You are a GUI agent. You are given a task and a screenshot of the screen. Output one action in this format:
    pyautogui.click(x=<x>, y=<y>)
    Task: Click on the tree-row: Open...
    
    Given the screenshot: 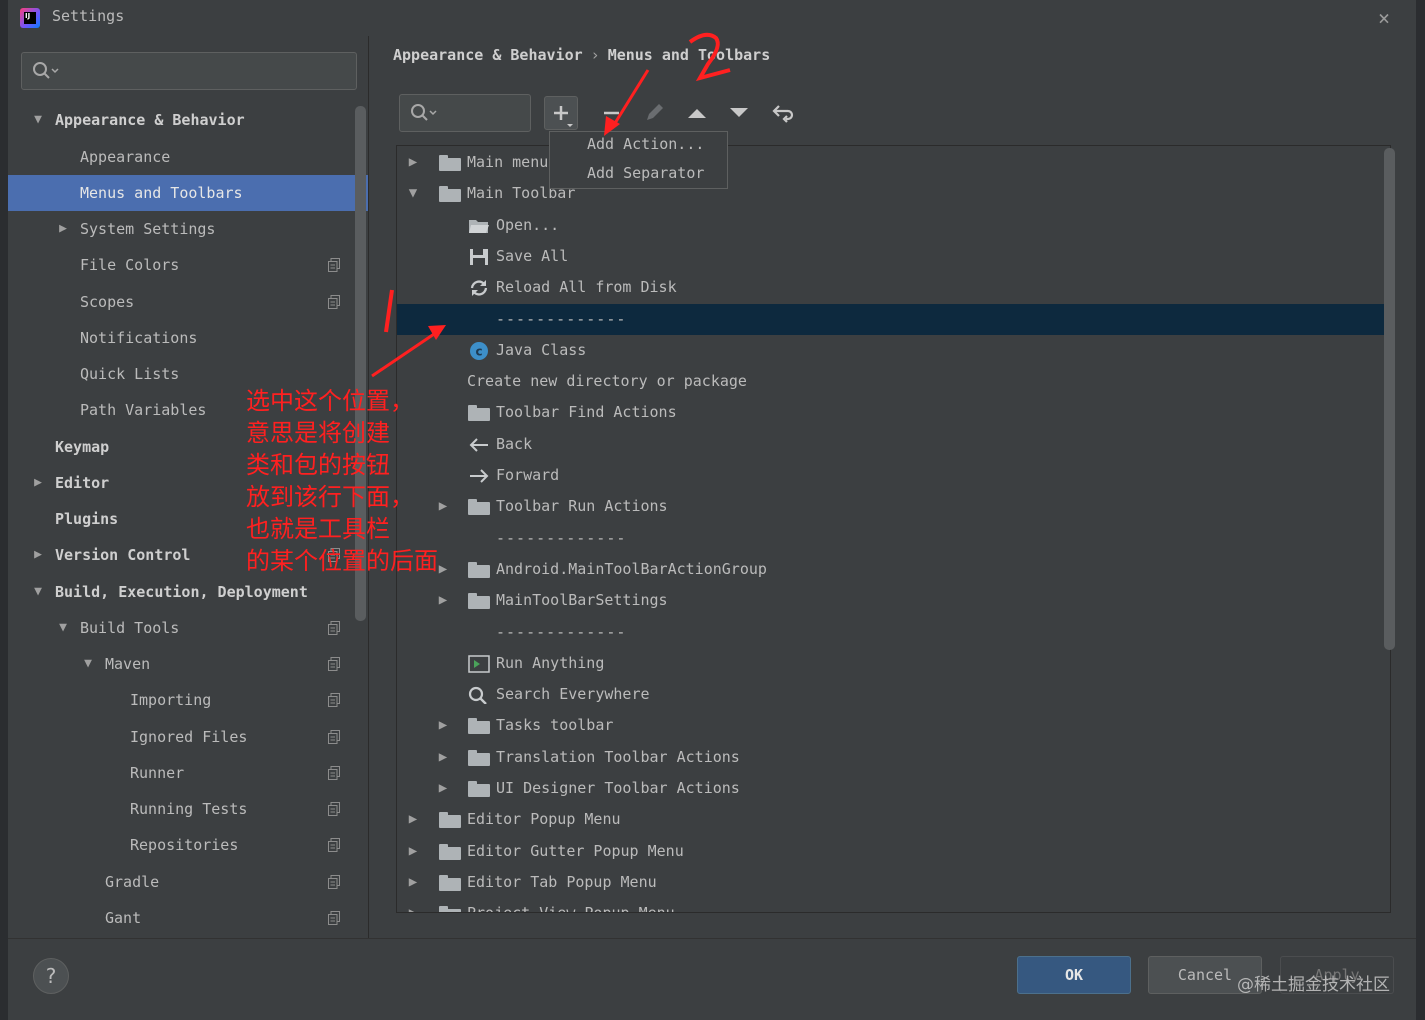 What is the action you would take?
    pyautogui.click(x=893, y=225)
    